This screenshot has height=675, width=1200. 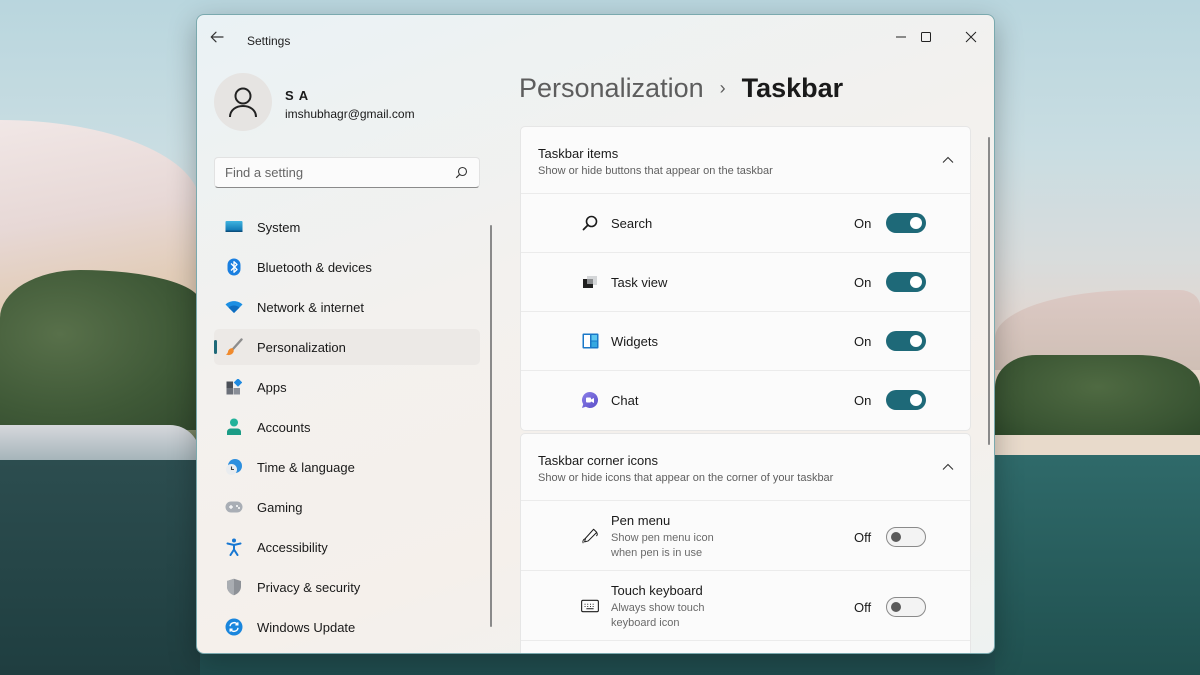 What do you see at coordinates (220, 40) in the screenshot?
I see `back-button` at bounding box center [220, 40].